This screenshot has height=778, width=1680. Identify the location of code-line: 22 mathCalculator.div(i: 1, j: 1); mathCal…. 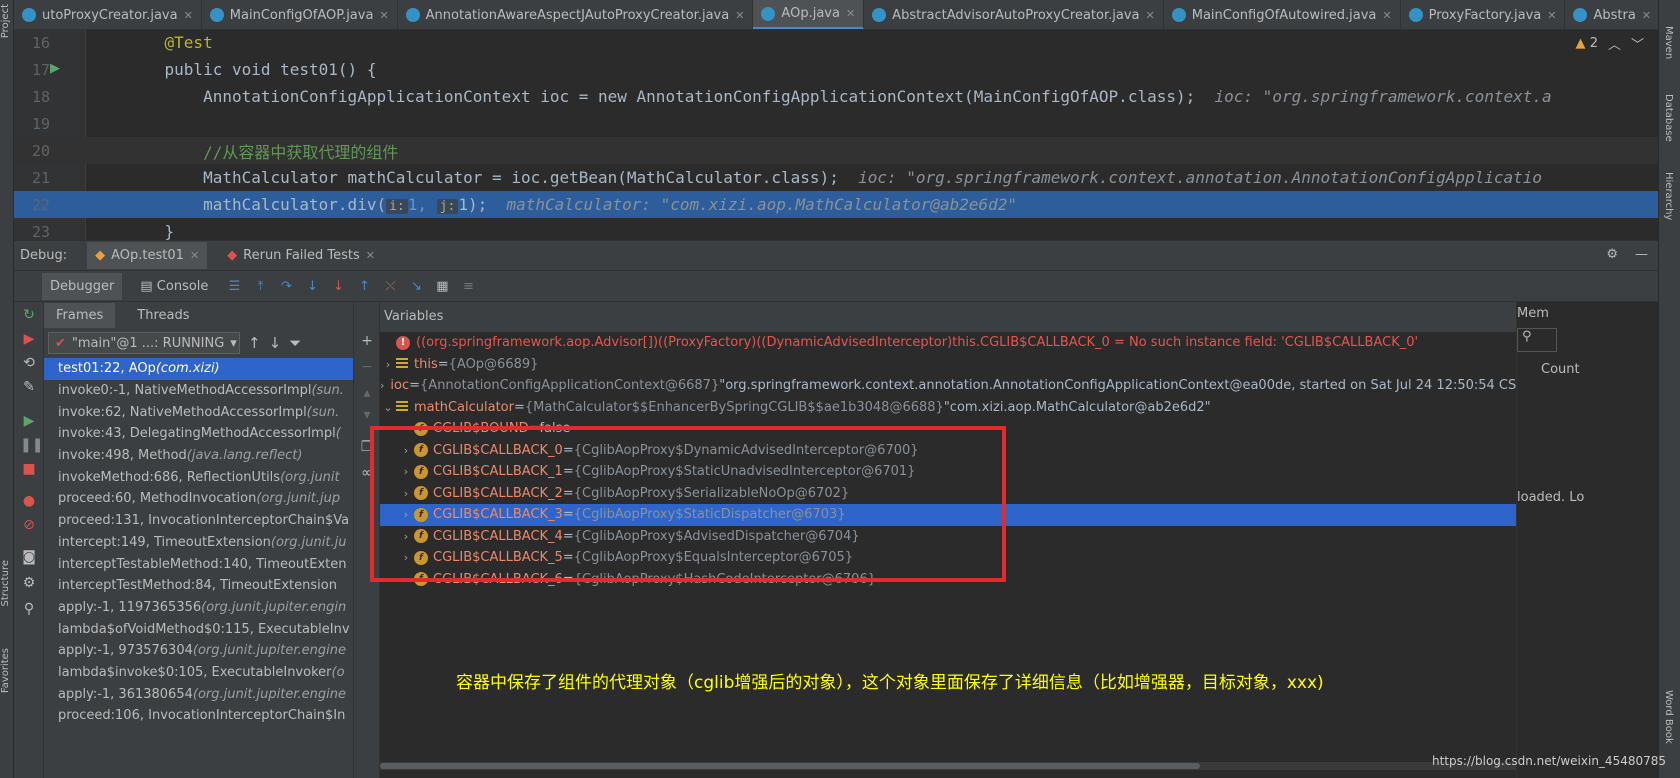
(836, 204).